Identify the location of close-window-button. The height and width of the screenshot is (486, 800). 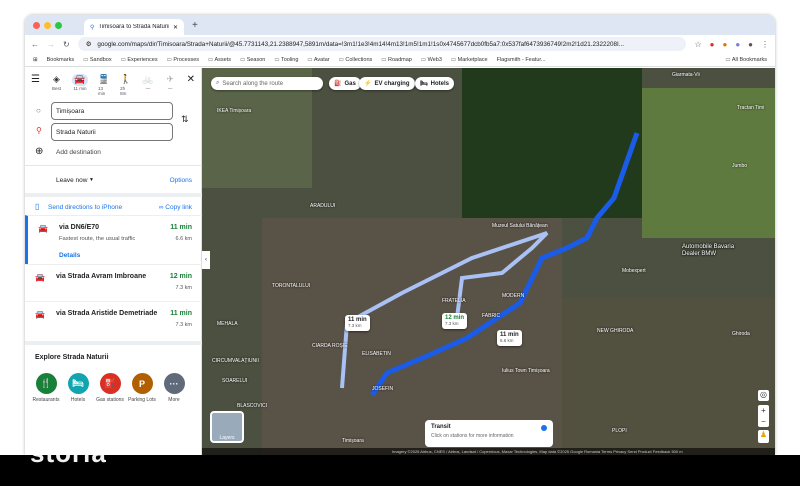
(36, 25).